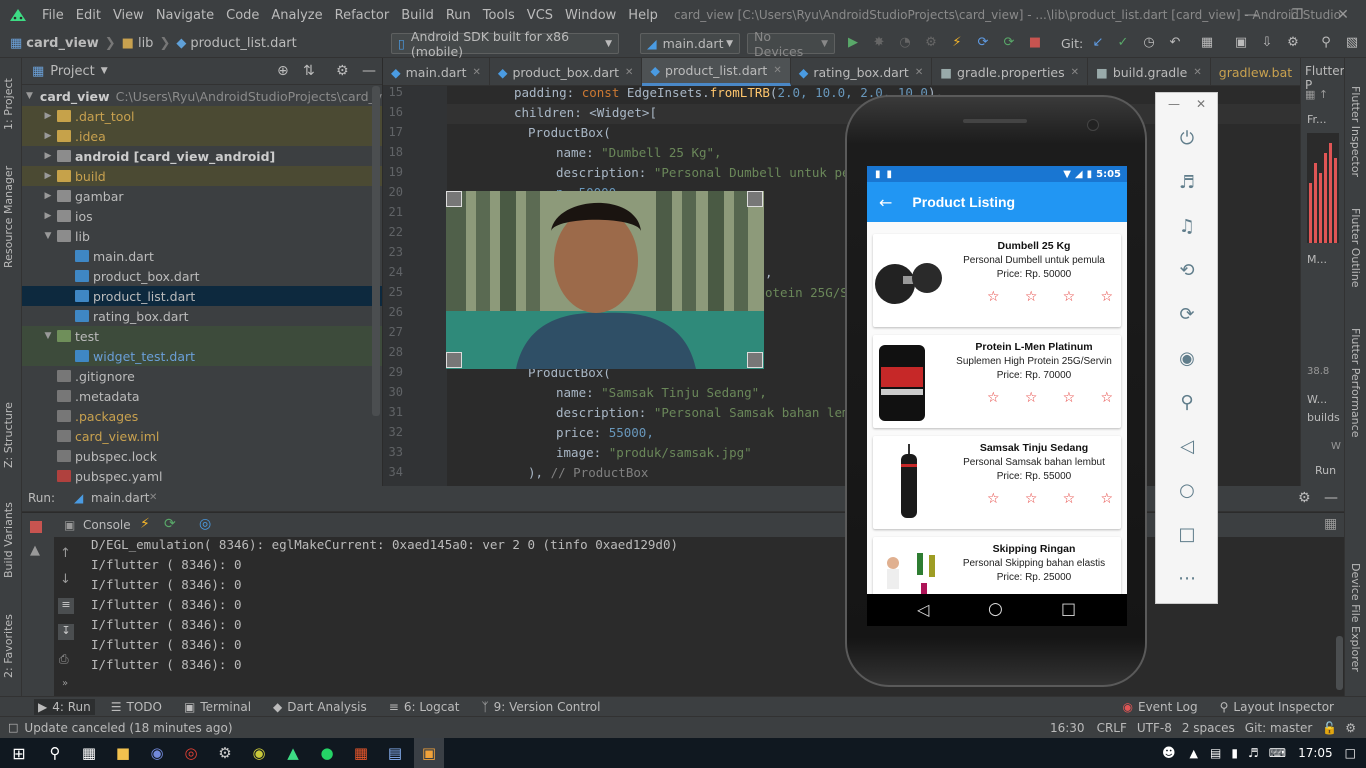 The width and height of the screenshot is (1366, 768). I want to click on webcam-overlay, so click(605, 280).